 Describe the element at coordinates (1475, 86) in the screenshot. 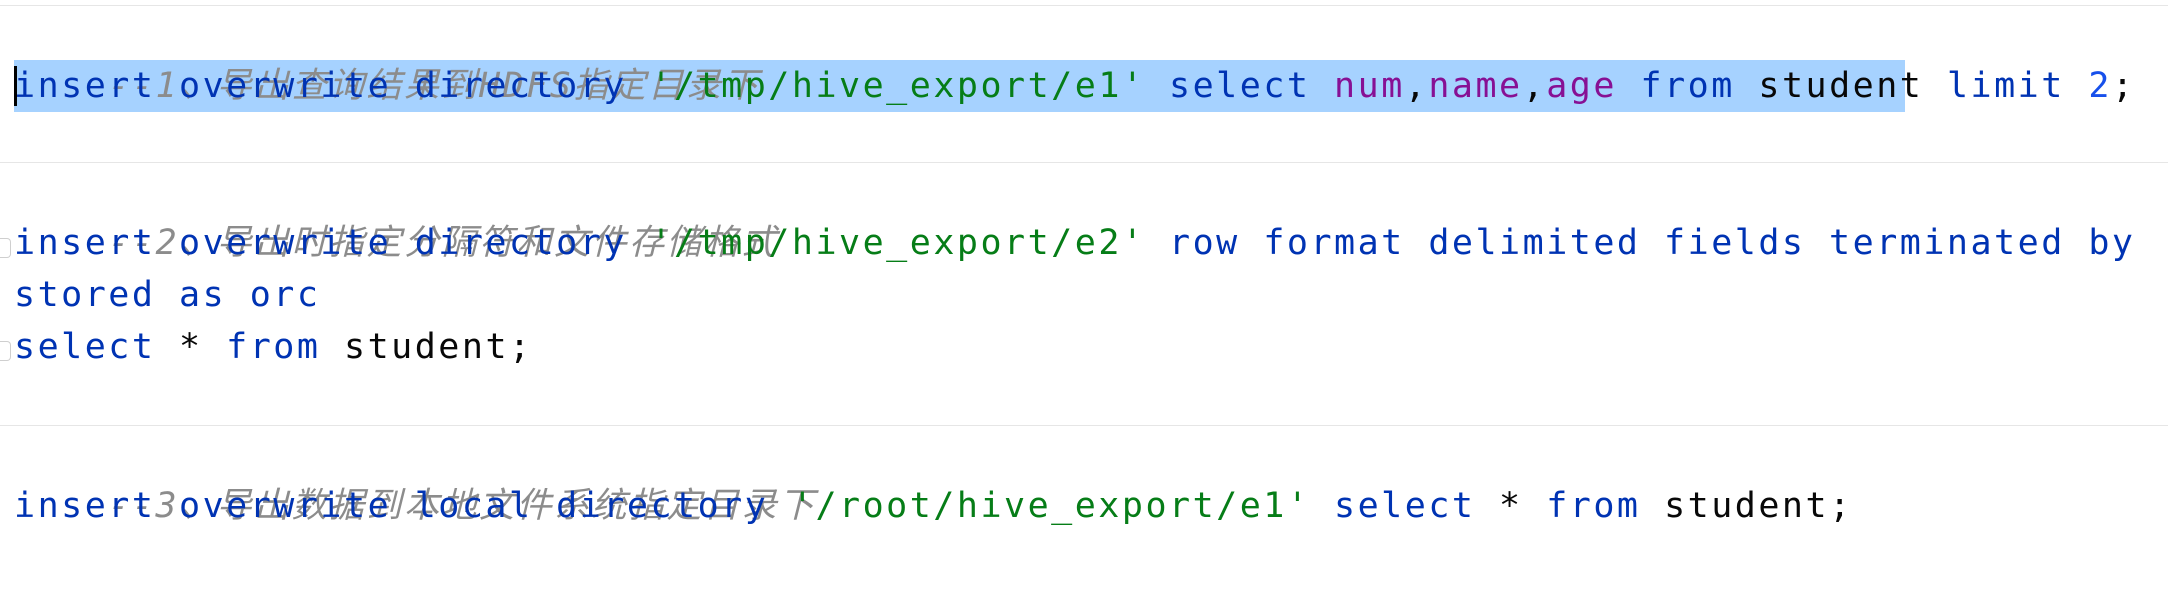

I see `sql-column: name` at that location.